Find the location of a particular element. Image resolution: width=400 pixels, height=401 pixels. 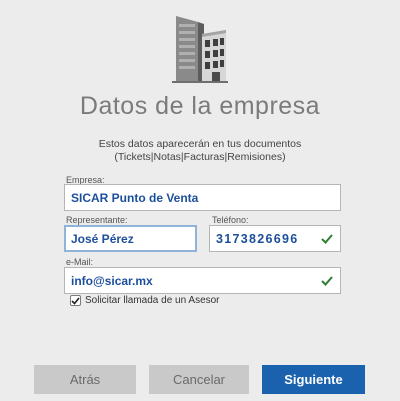

email-label: e-Mail: is located at coordinates (80, 262).